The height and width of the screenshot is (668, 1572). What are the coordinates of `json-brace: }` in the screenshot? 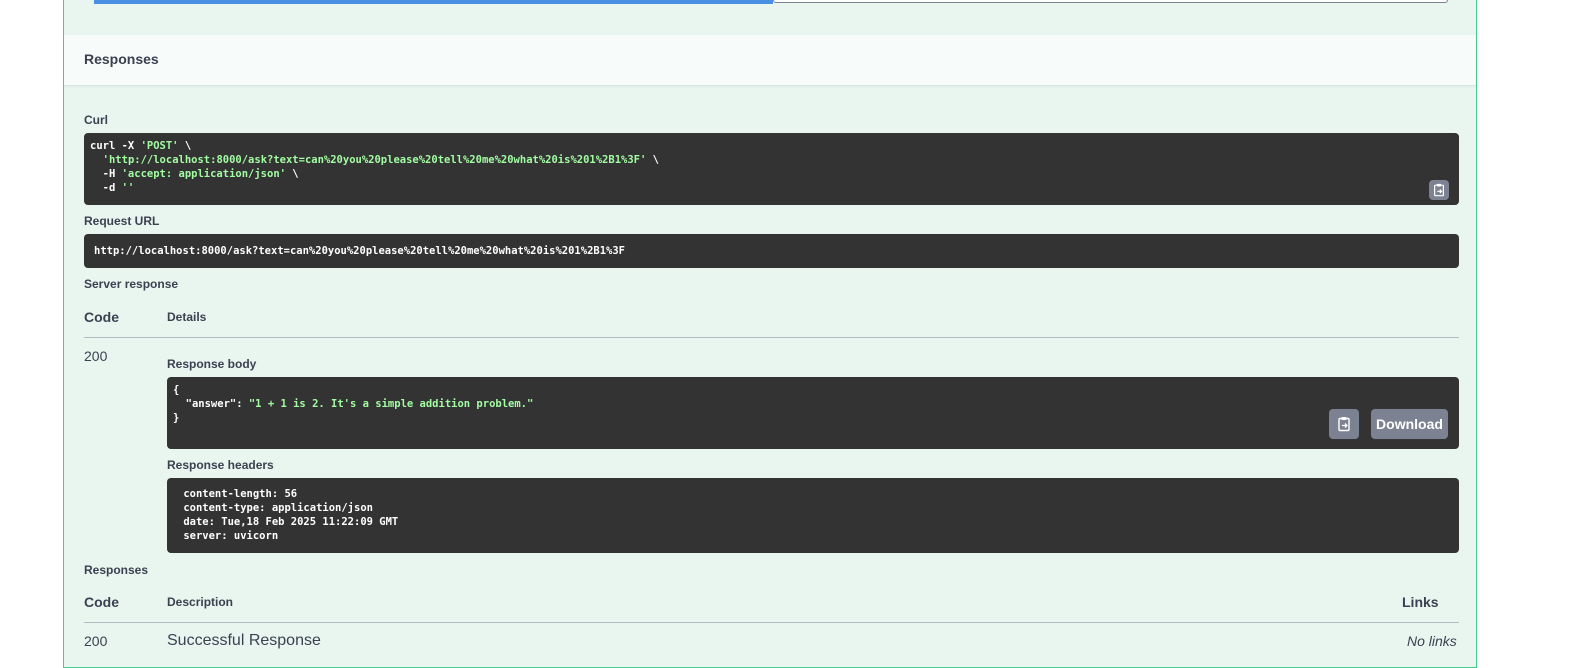 It's located at (176, 418).